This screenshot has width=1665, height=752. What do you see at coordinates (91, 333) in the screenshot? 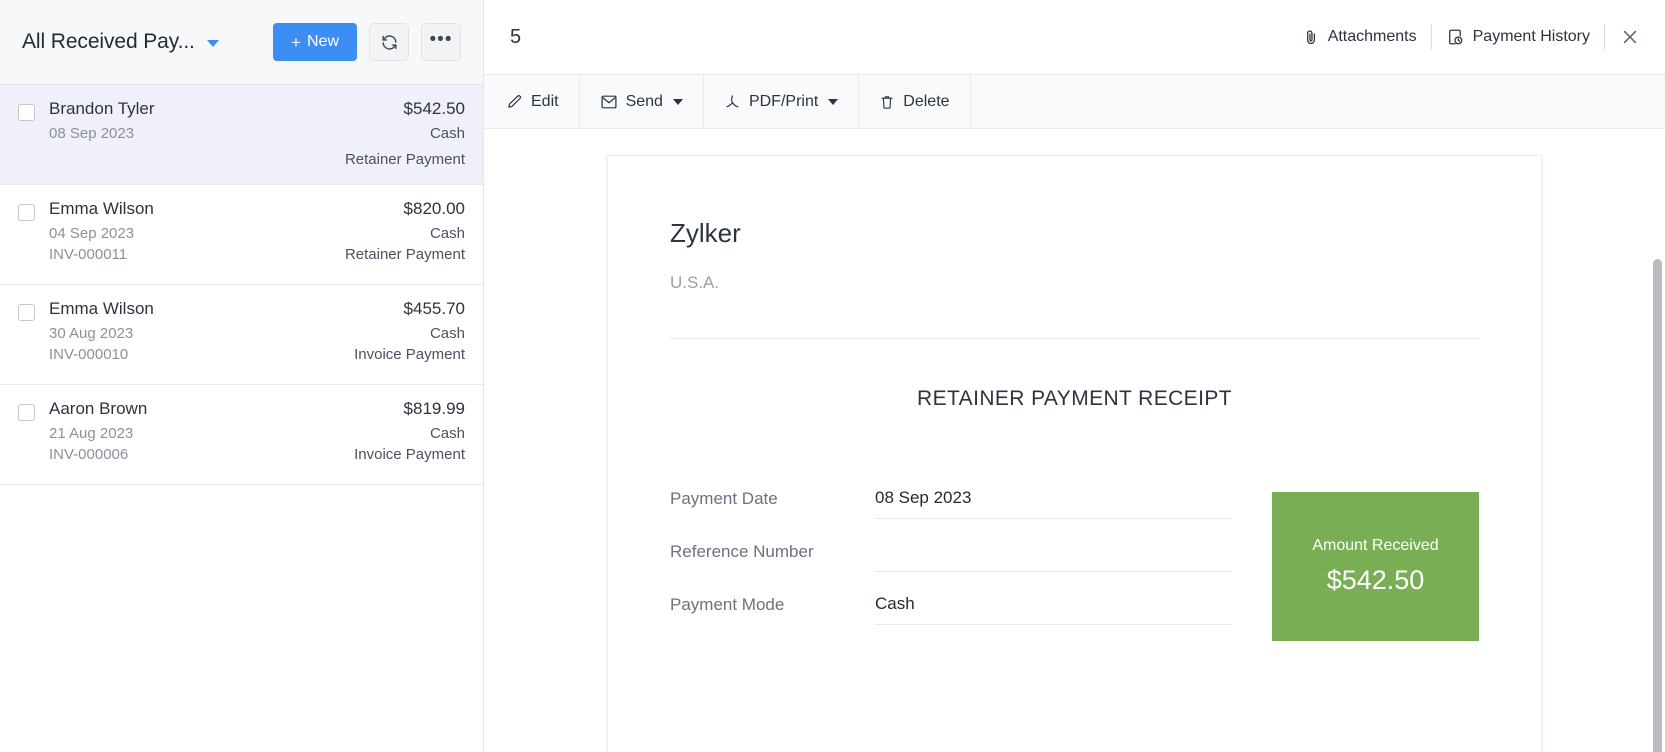
I see `payment-date: 30 Aug 2023` at bounding box center [91, 333].